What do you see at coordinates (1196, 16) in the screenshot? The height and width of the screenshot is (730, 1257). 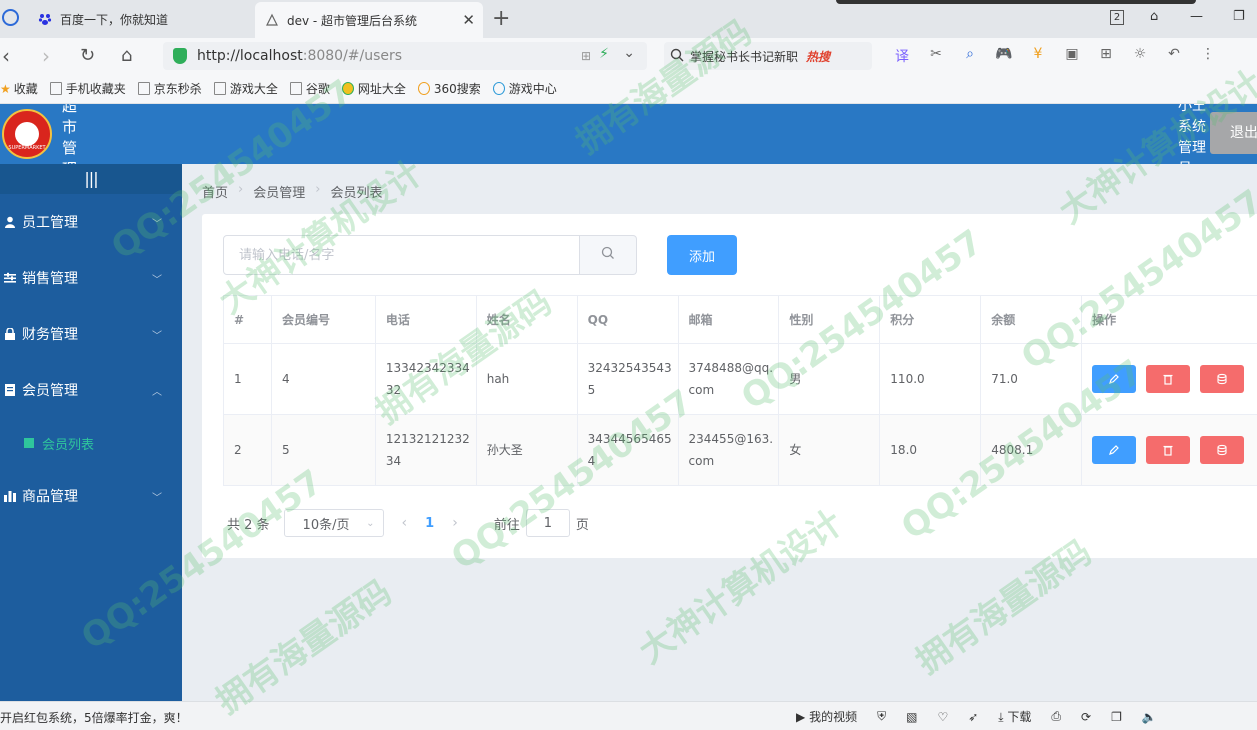 I see `minimize-icon: —` at bounding box center [1196, 16].